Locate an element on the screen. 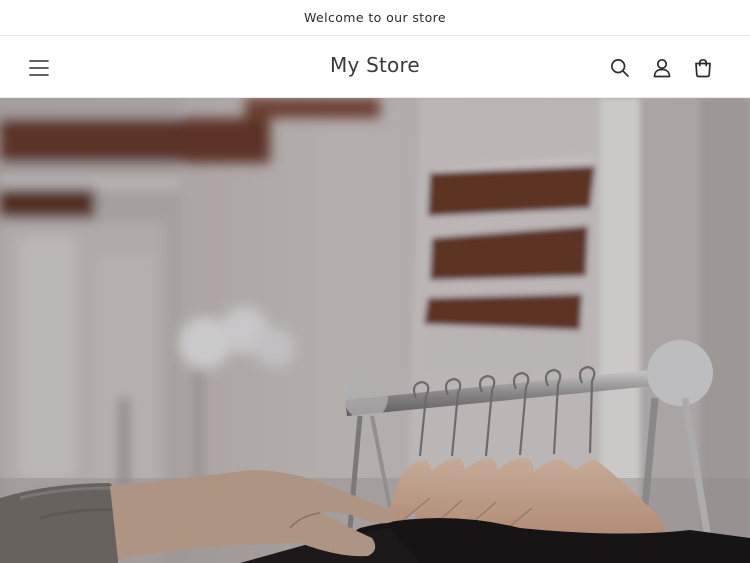  announcement-bar: Welcome to our store is located at coordinates (375, 18).